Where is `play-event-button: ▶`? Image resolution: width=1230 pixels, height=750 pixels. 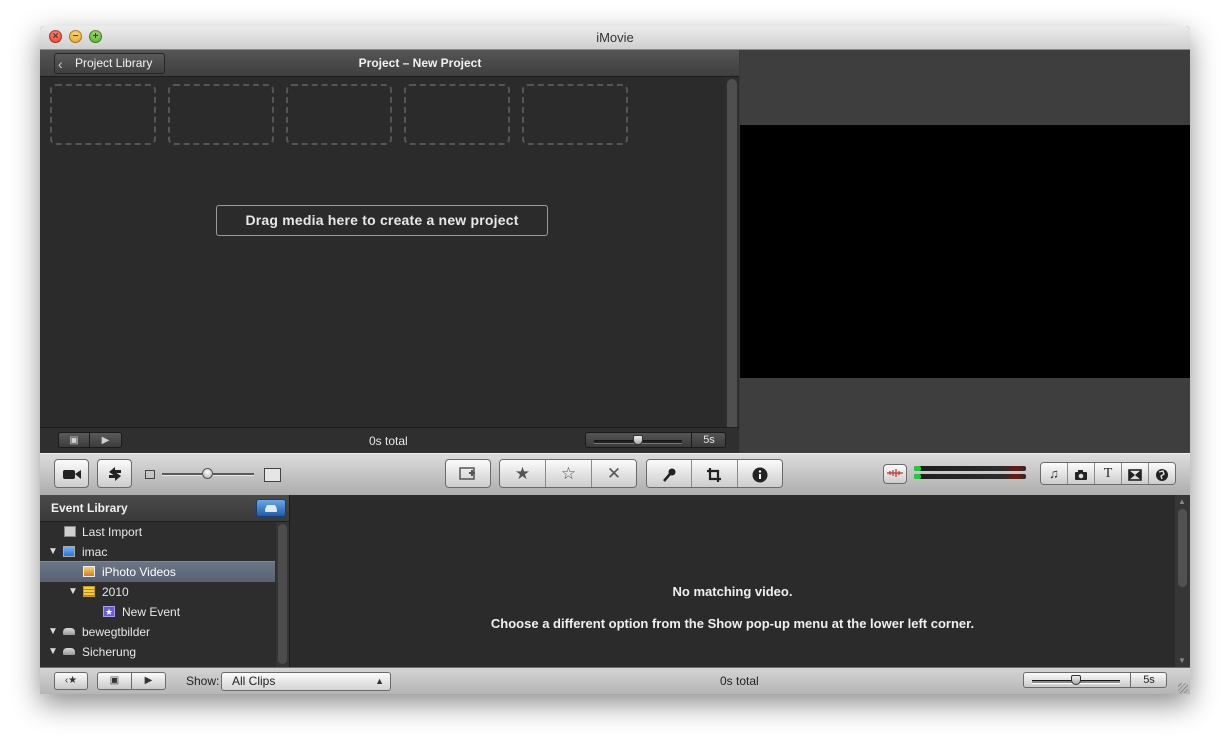 play-event-button: ▶ is located at coordinates (148, 681).